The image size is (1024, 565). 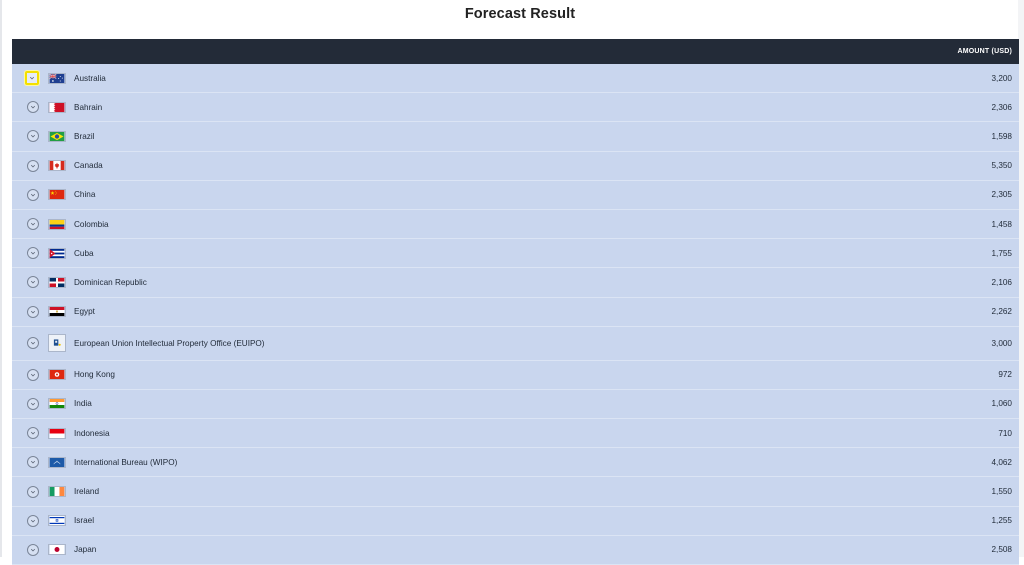 What do you see at coordinates (57, 195) in the screenshot?
I see `china-flag-icon` at bounding box center [57, 195].